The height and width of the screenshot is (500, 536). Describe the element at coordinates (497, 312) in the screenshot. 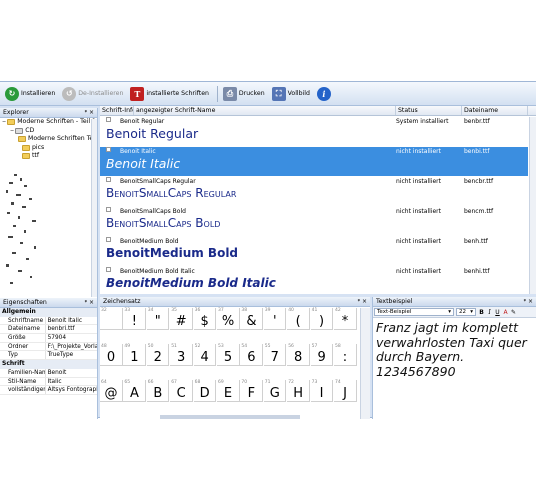

I see `underline-button: U` at that location.